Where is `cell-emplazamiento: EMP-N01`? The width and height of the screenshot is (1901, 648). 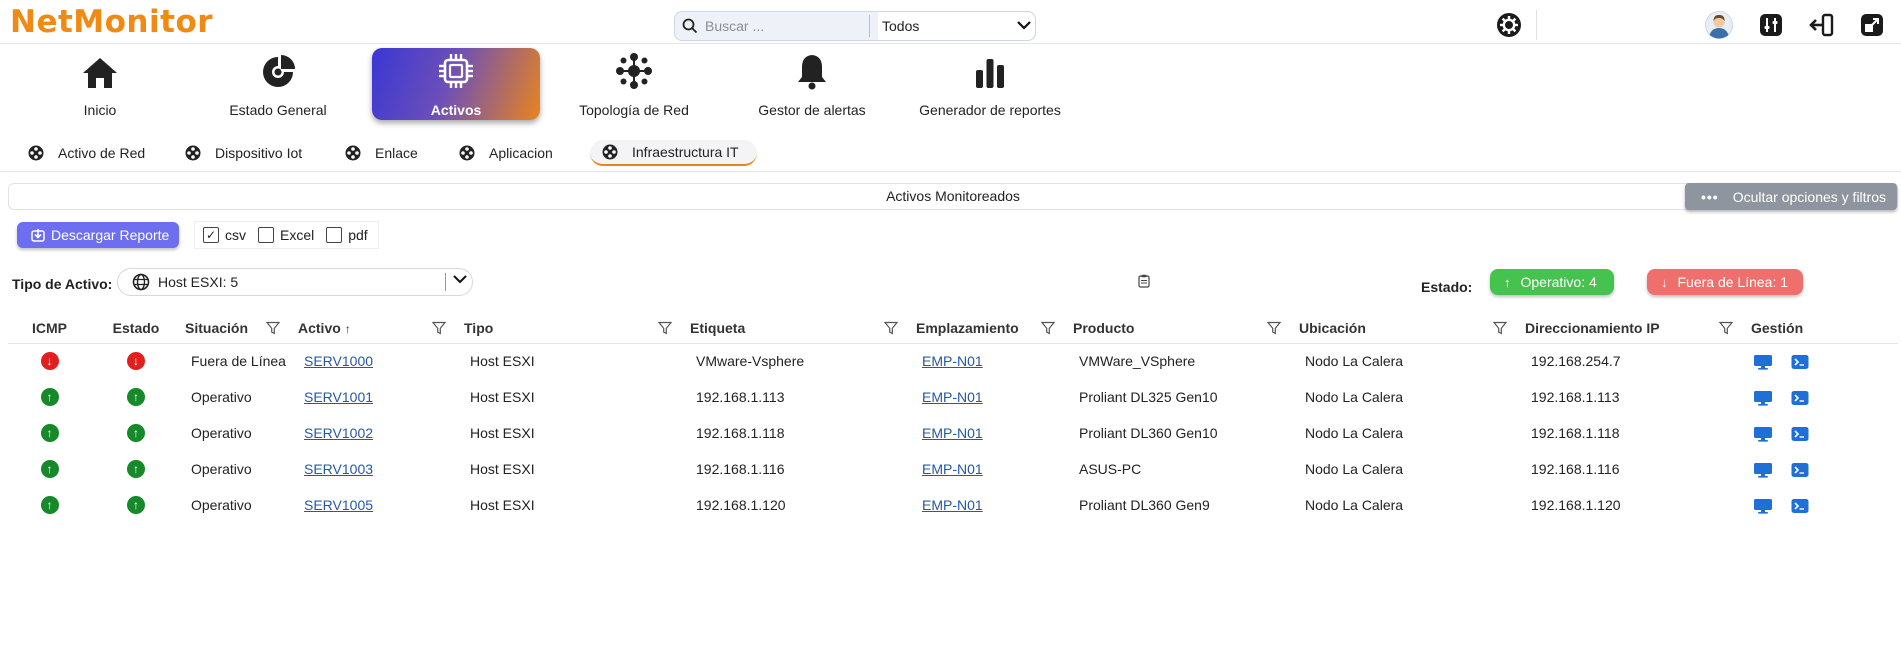
cell-emplazamiento: EMP-N01 is located at coordinates (990, 469).